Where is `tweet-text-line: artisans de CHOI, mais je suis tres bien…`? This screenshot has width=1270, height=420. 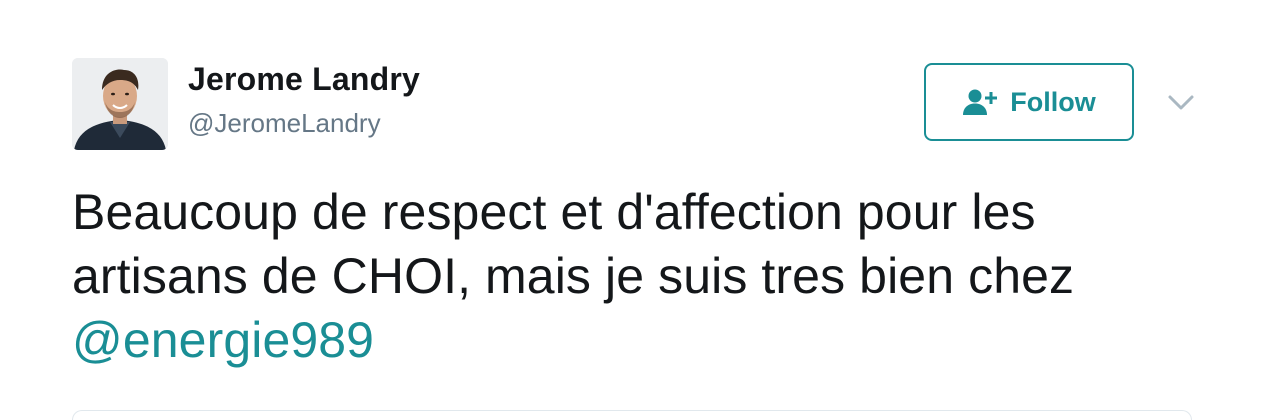
tweet-text-line: artisans de CHOI, mais je suis tres bien… is located at coordinates (573, 276).